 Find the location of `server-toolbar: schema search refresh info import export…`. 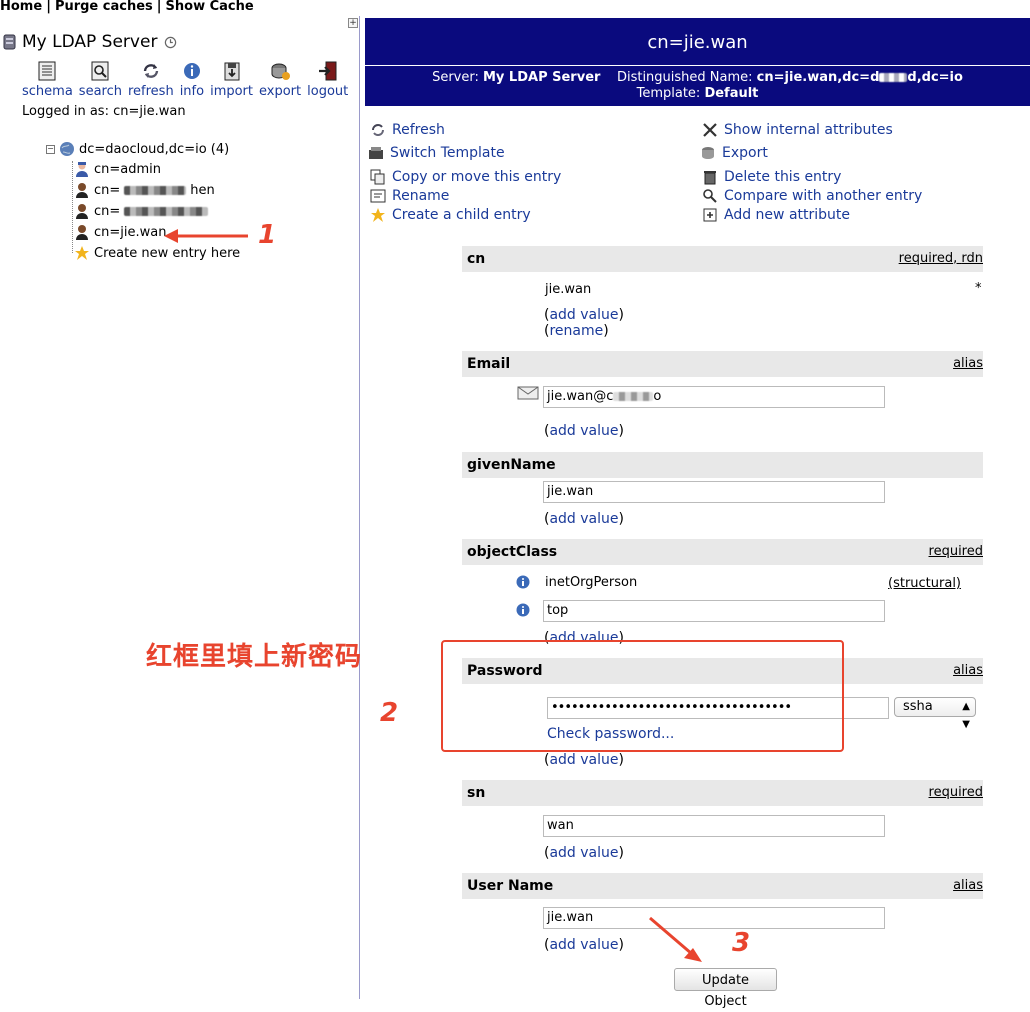

server-toolbar: schema search refresh info import export… is located at coordinates (185, 79).